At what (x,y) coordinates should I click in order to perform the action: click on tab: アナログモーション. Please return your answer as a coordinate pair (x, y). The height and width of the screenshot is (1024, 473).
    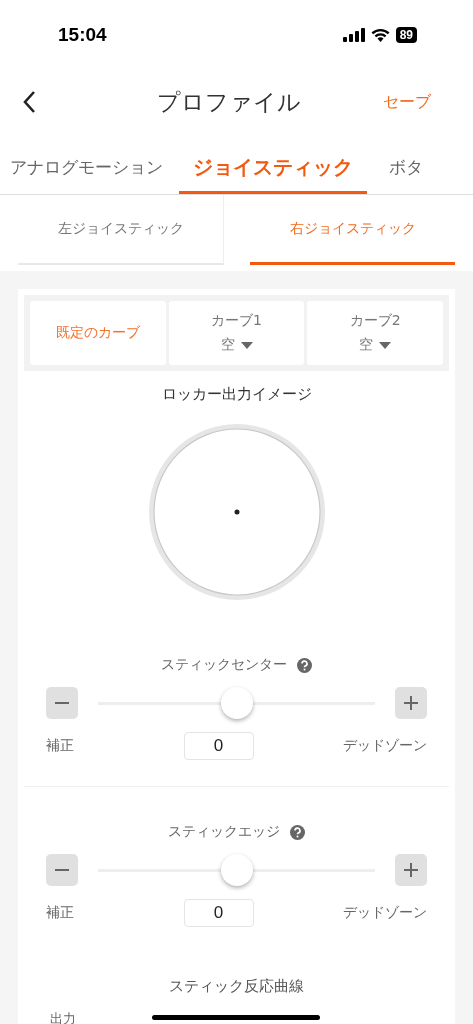
    Looking at the image, I should click on (86, 175).